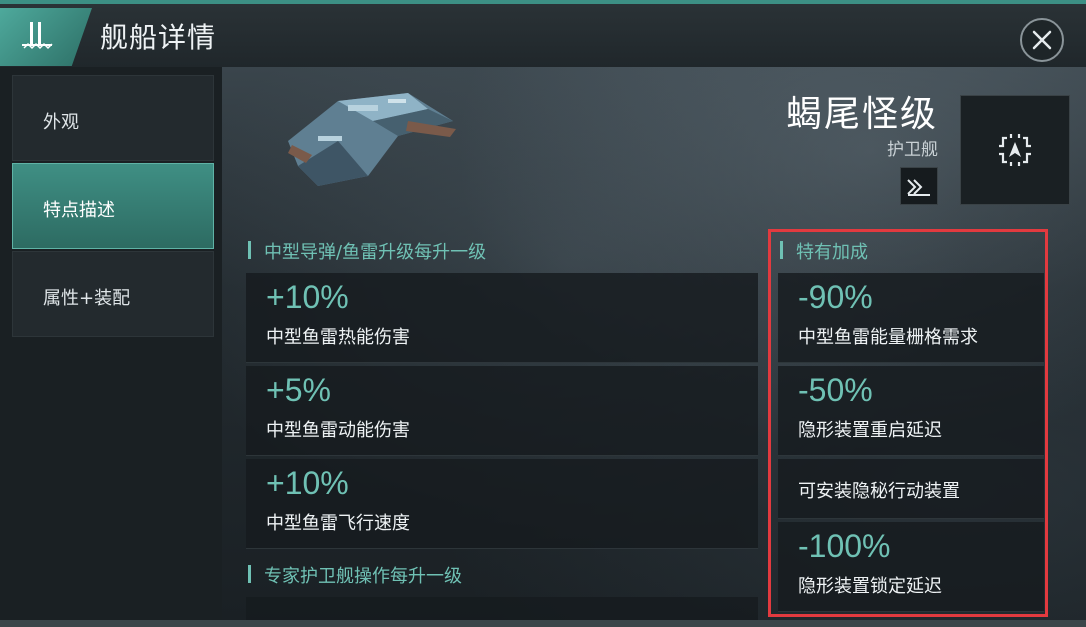 The height and width of the screenshot is (627, 1086). I want to click on special-bonus-card: -100% 隐形装置锁定延迟, so click(911, 567).